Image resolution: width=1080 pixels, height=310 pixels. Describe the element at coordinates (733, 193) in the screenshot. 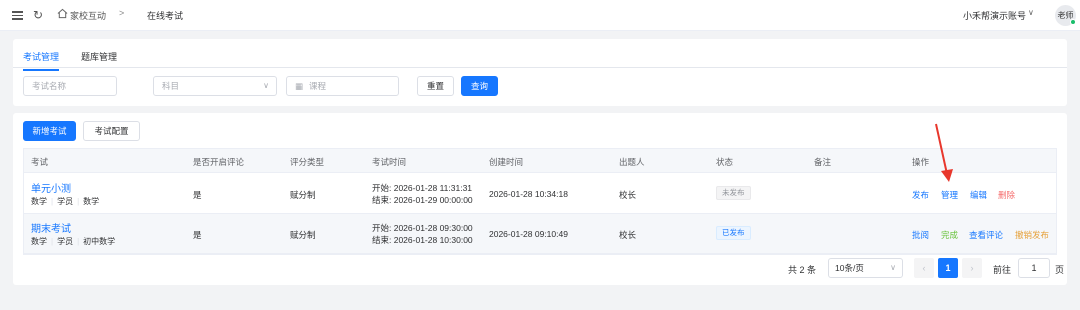

I see `status-badge: 未发布` at that location.